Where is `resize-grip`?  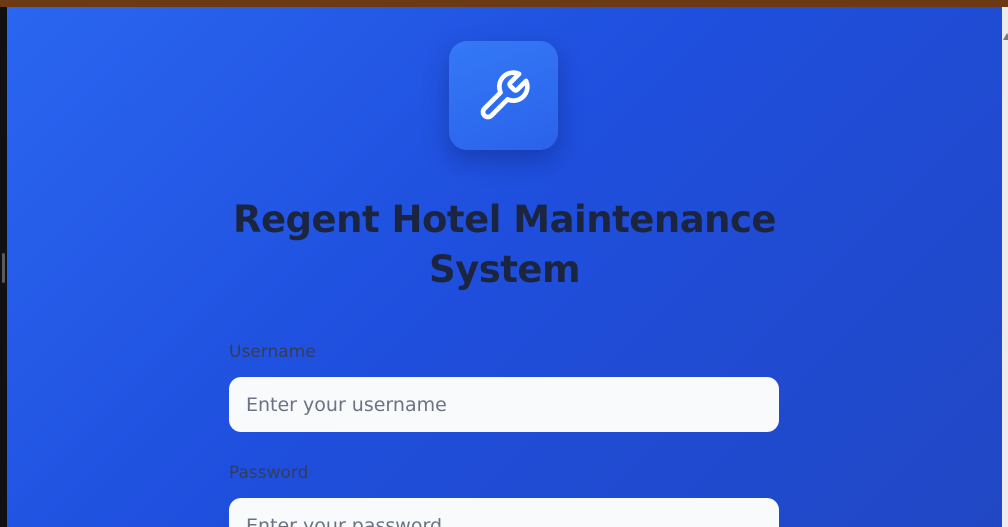 resize-grip is located at coordinates (3, 268).